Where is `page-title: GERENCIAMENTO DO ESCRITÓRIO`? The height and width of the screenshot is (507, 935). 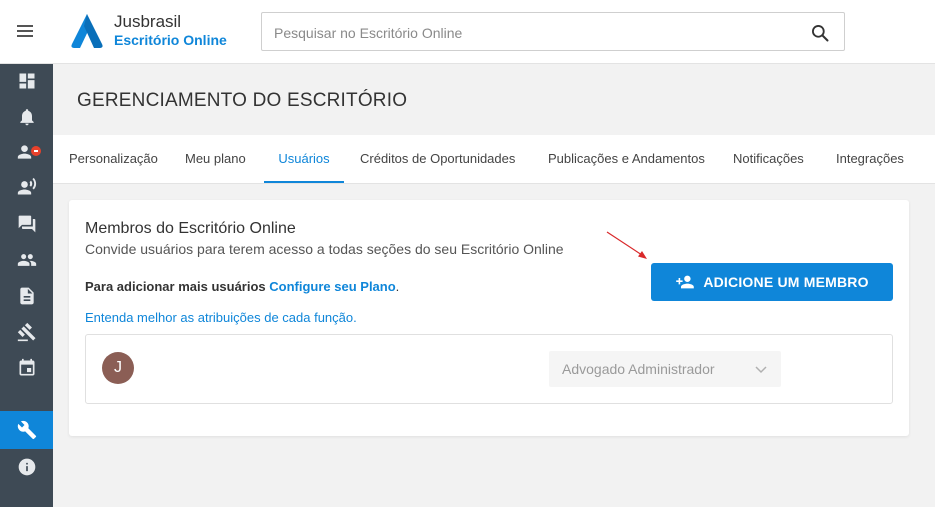 page-title: GERENCIAMENTO DO ESCRITÓRIO is located at coordinates (242, 100).